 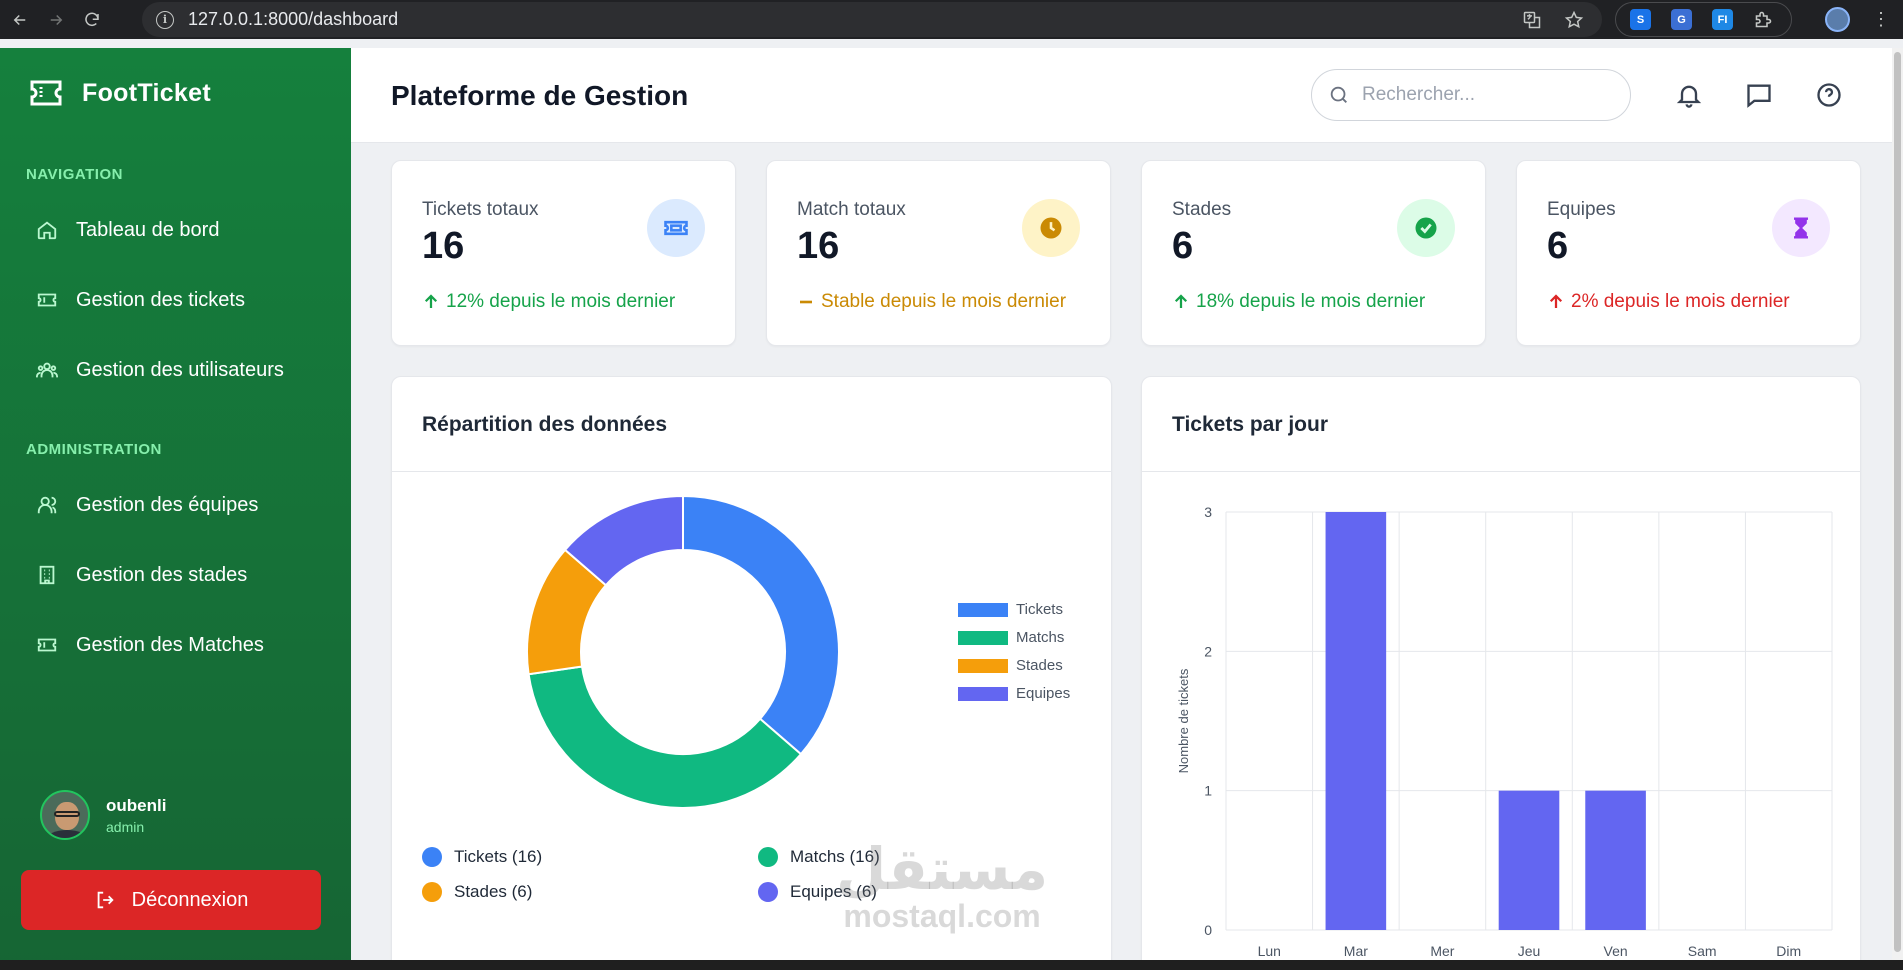 I want to click on legend-item-matchs: Matchs, so click(x=1011, y=637).